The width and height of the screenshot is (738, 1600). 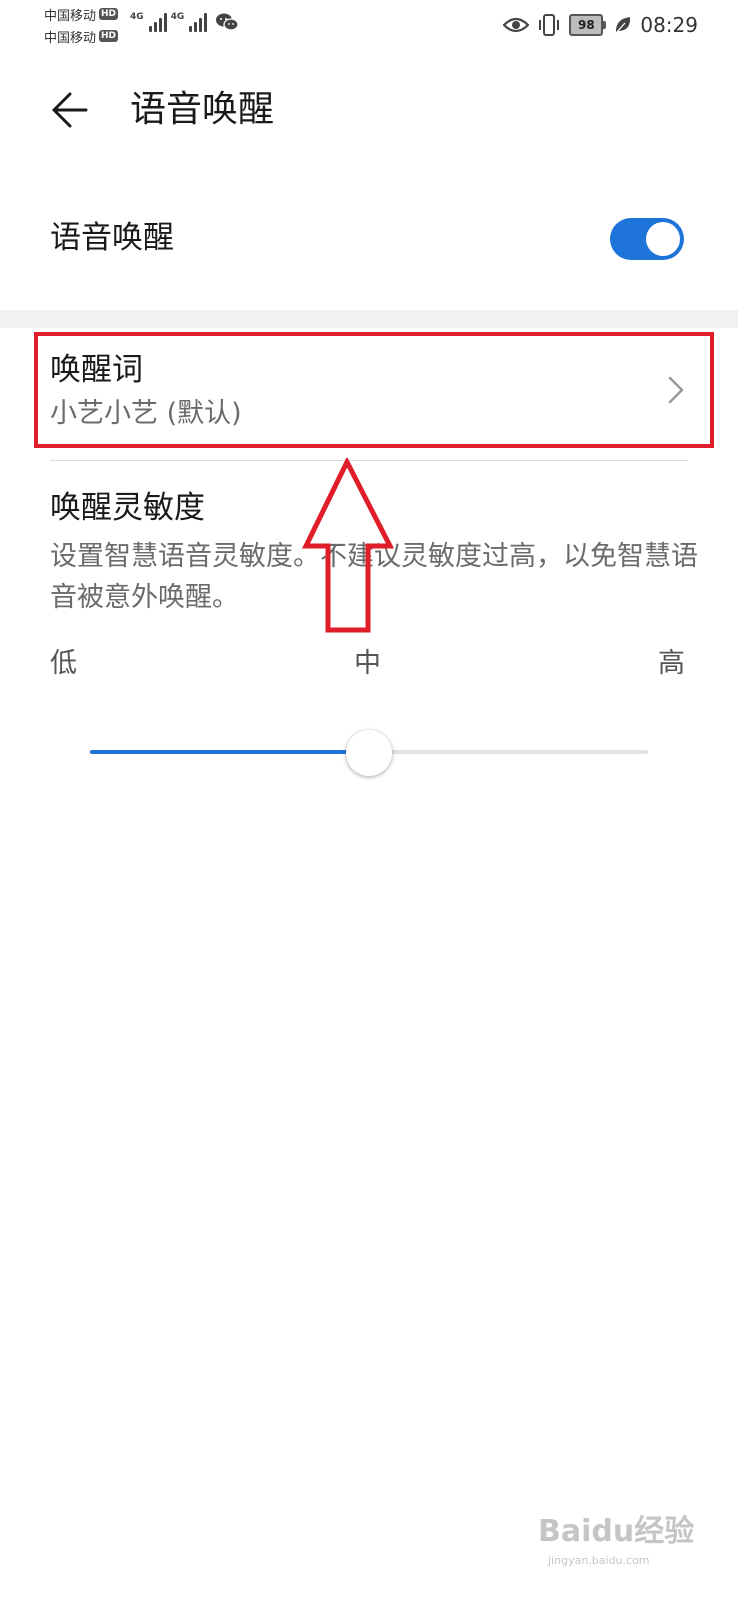 What do you see at coordinates (70, 38) in the screenshot?
I see `carrier-name-2: 中国移动` at bounding box center [70, 38].